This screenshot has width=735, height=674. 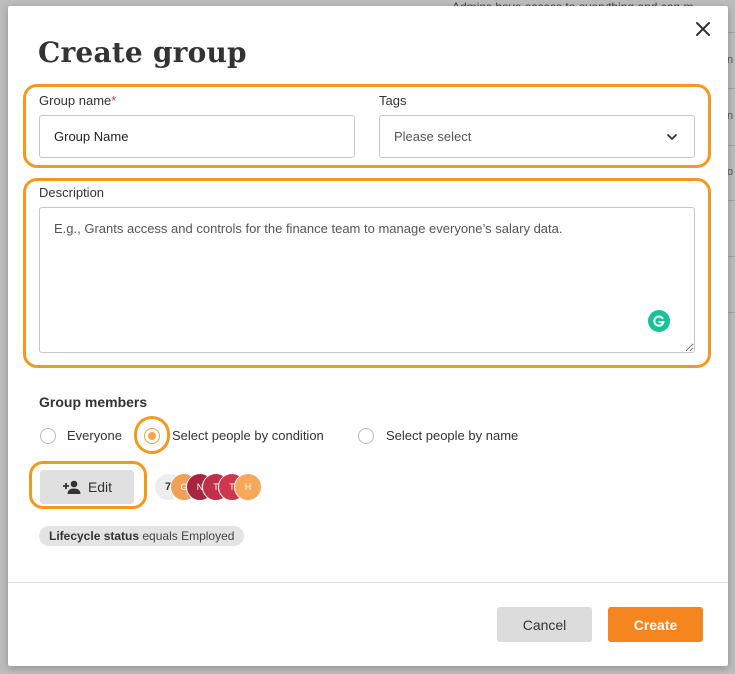 What do you see at coordinates (655, 624) in the screenshot?
I see `create-button: Create` at bounding box center [655, 624].